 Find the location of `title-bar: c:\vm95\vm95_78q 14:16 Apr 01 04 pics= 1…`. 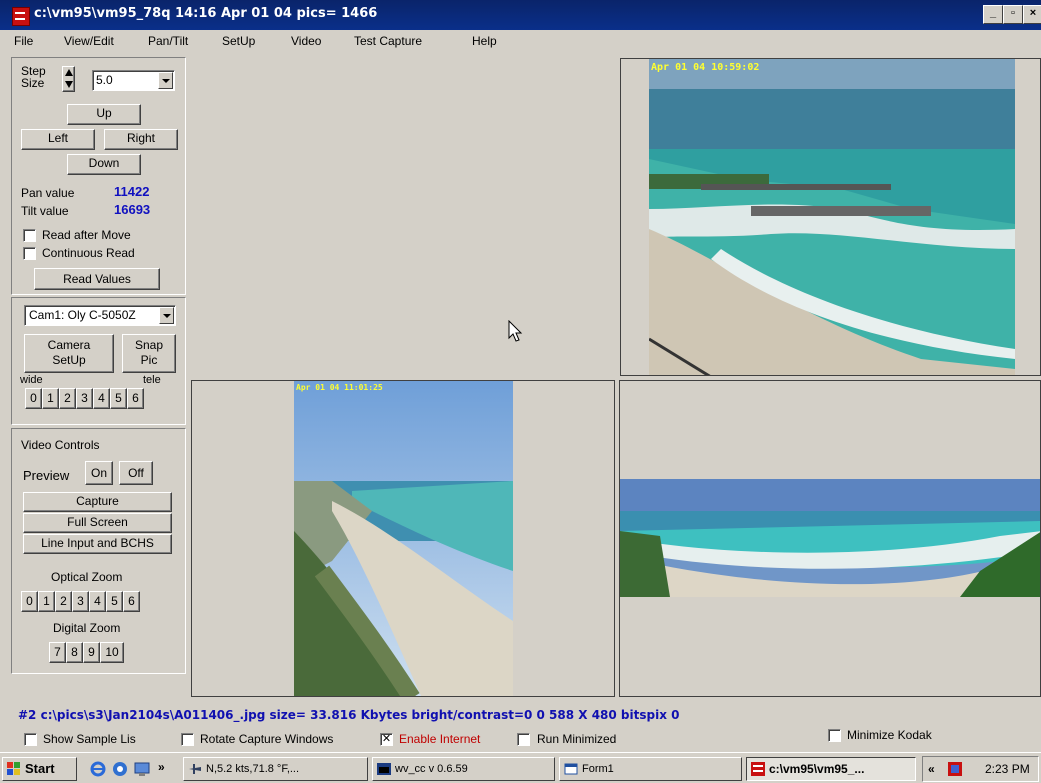

title-bar: c:\vm95\vm95_78q 14:16 Apr 01 04 pics= 1… is located at coordinates (520, 15).